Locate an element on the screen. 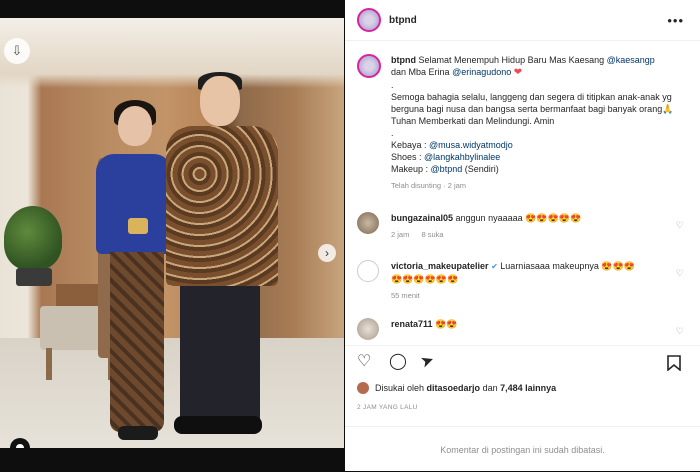 This screenshot has width=700, height=472. bookmark-icon is located at coordinates (674, 363).